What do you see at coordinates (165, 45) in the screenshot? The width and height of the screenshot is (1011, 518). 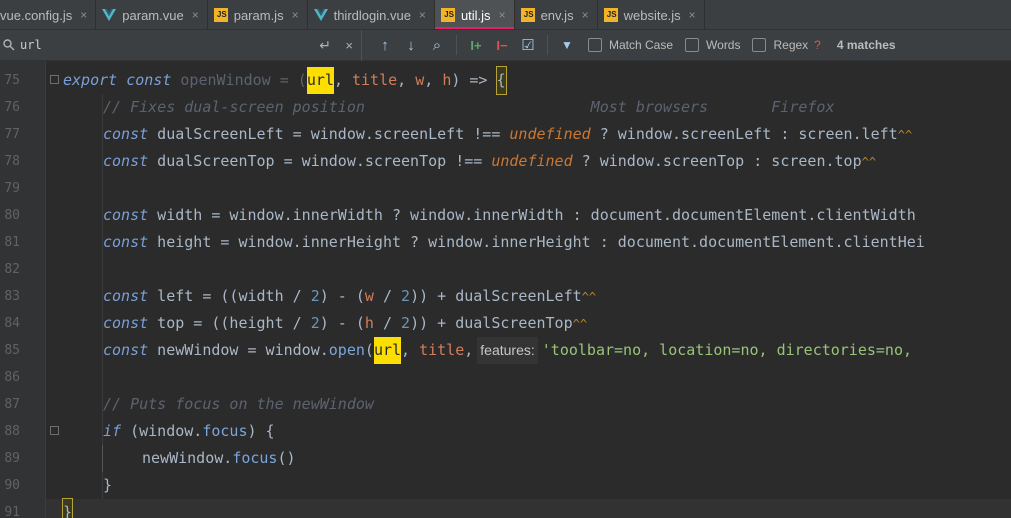 I see `search-input` at bounding box center [165, 45].